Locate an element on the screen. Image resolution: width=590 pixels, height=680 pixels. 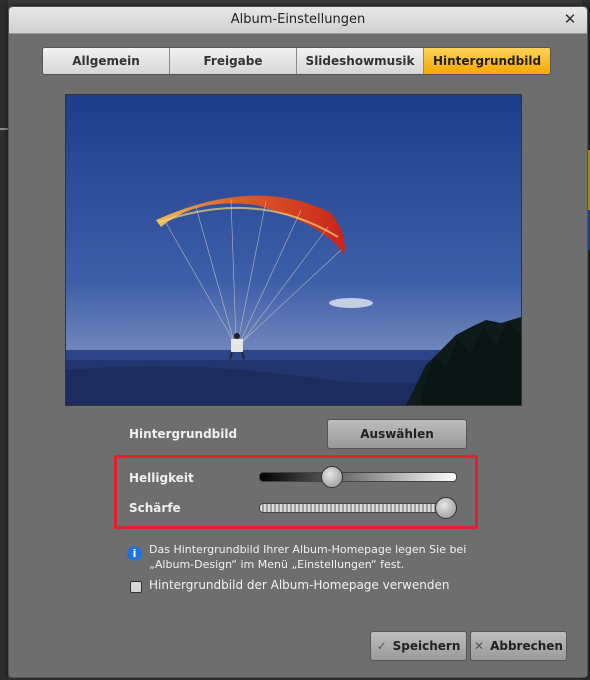
cross-icon: ✕ is located at coordinates (479, 646).